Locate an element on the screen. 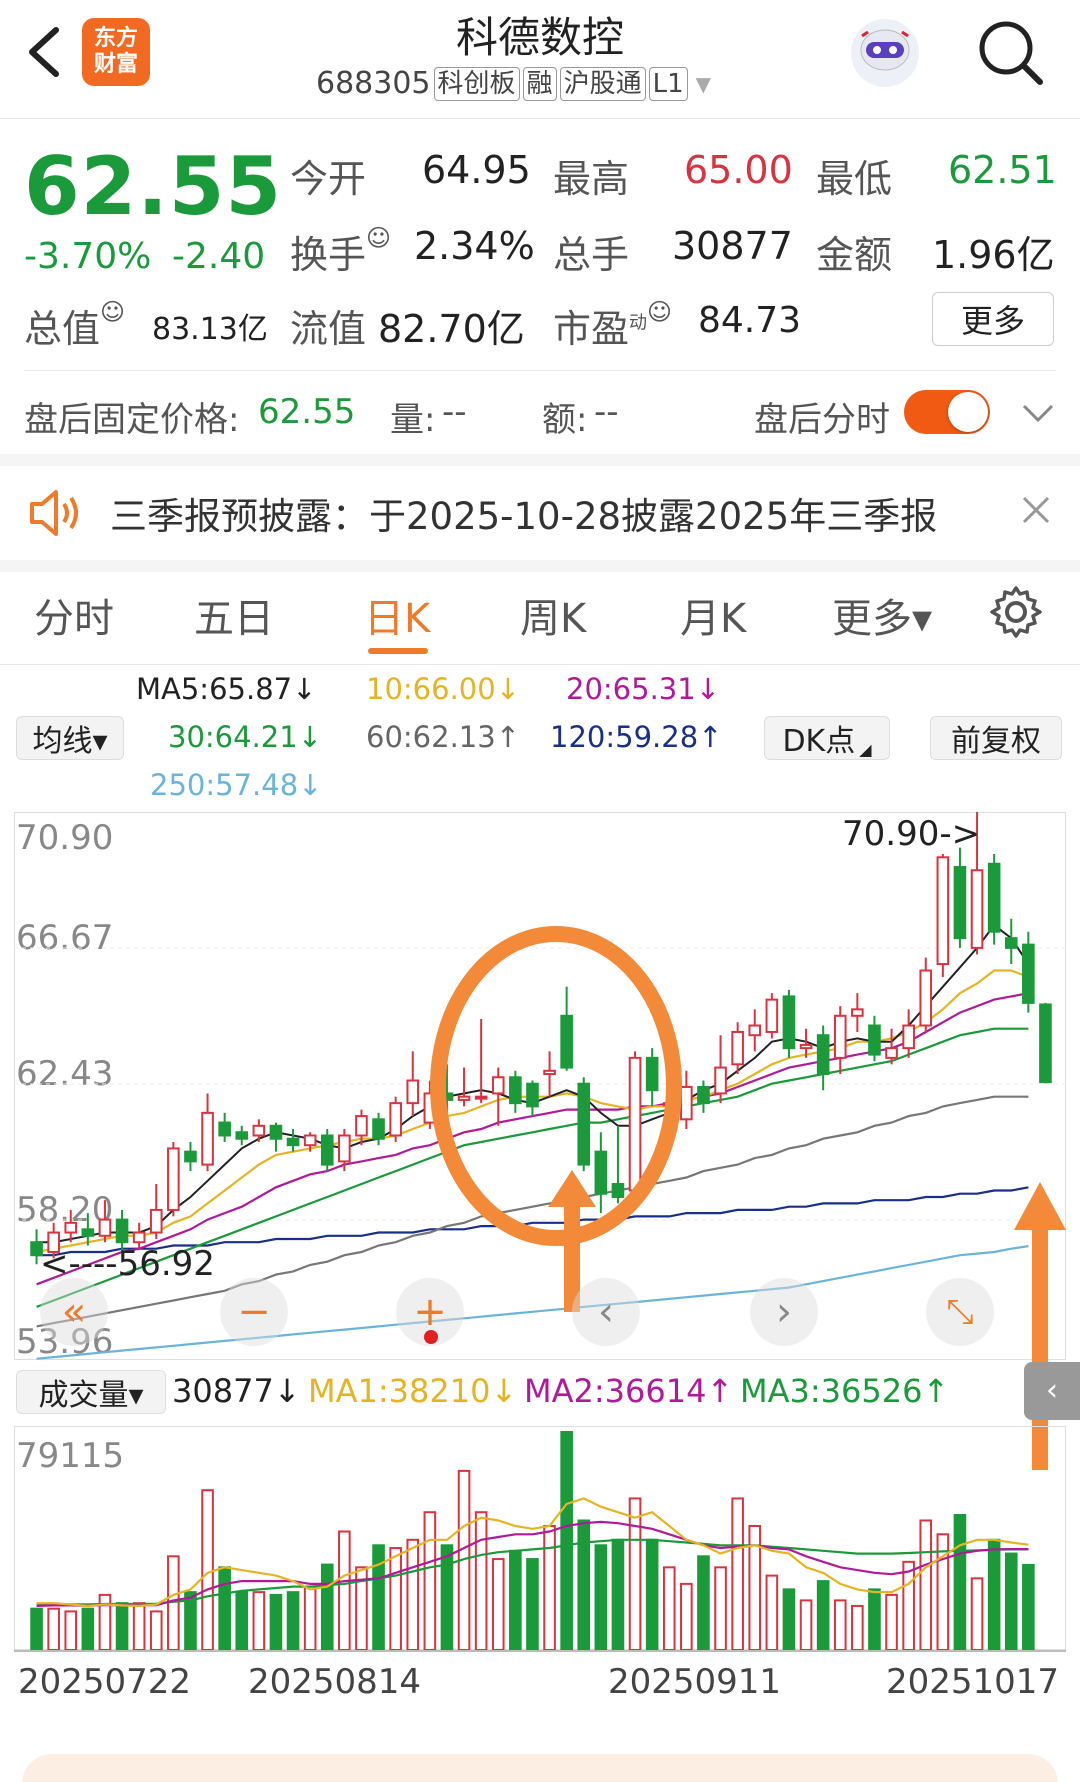 This screenshot has width=1080, height=1782. ma5-label: MA5:65.87↓ is located at coordinates (226, 689).